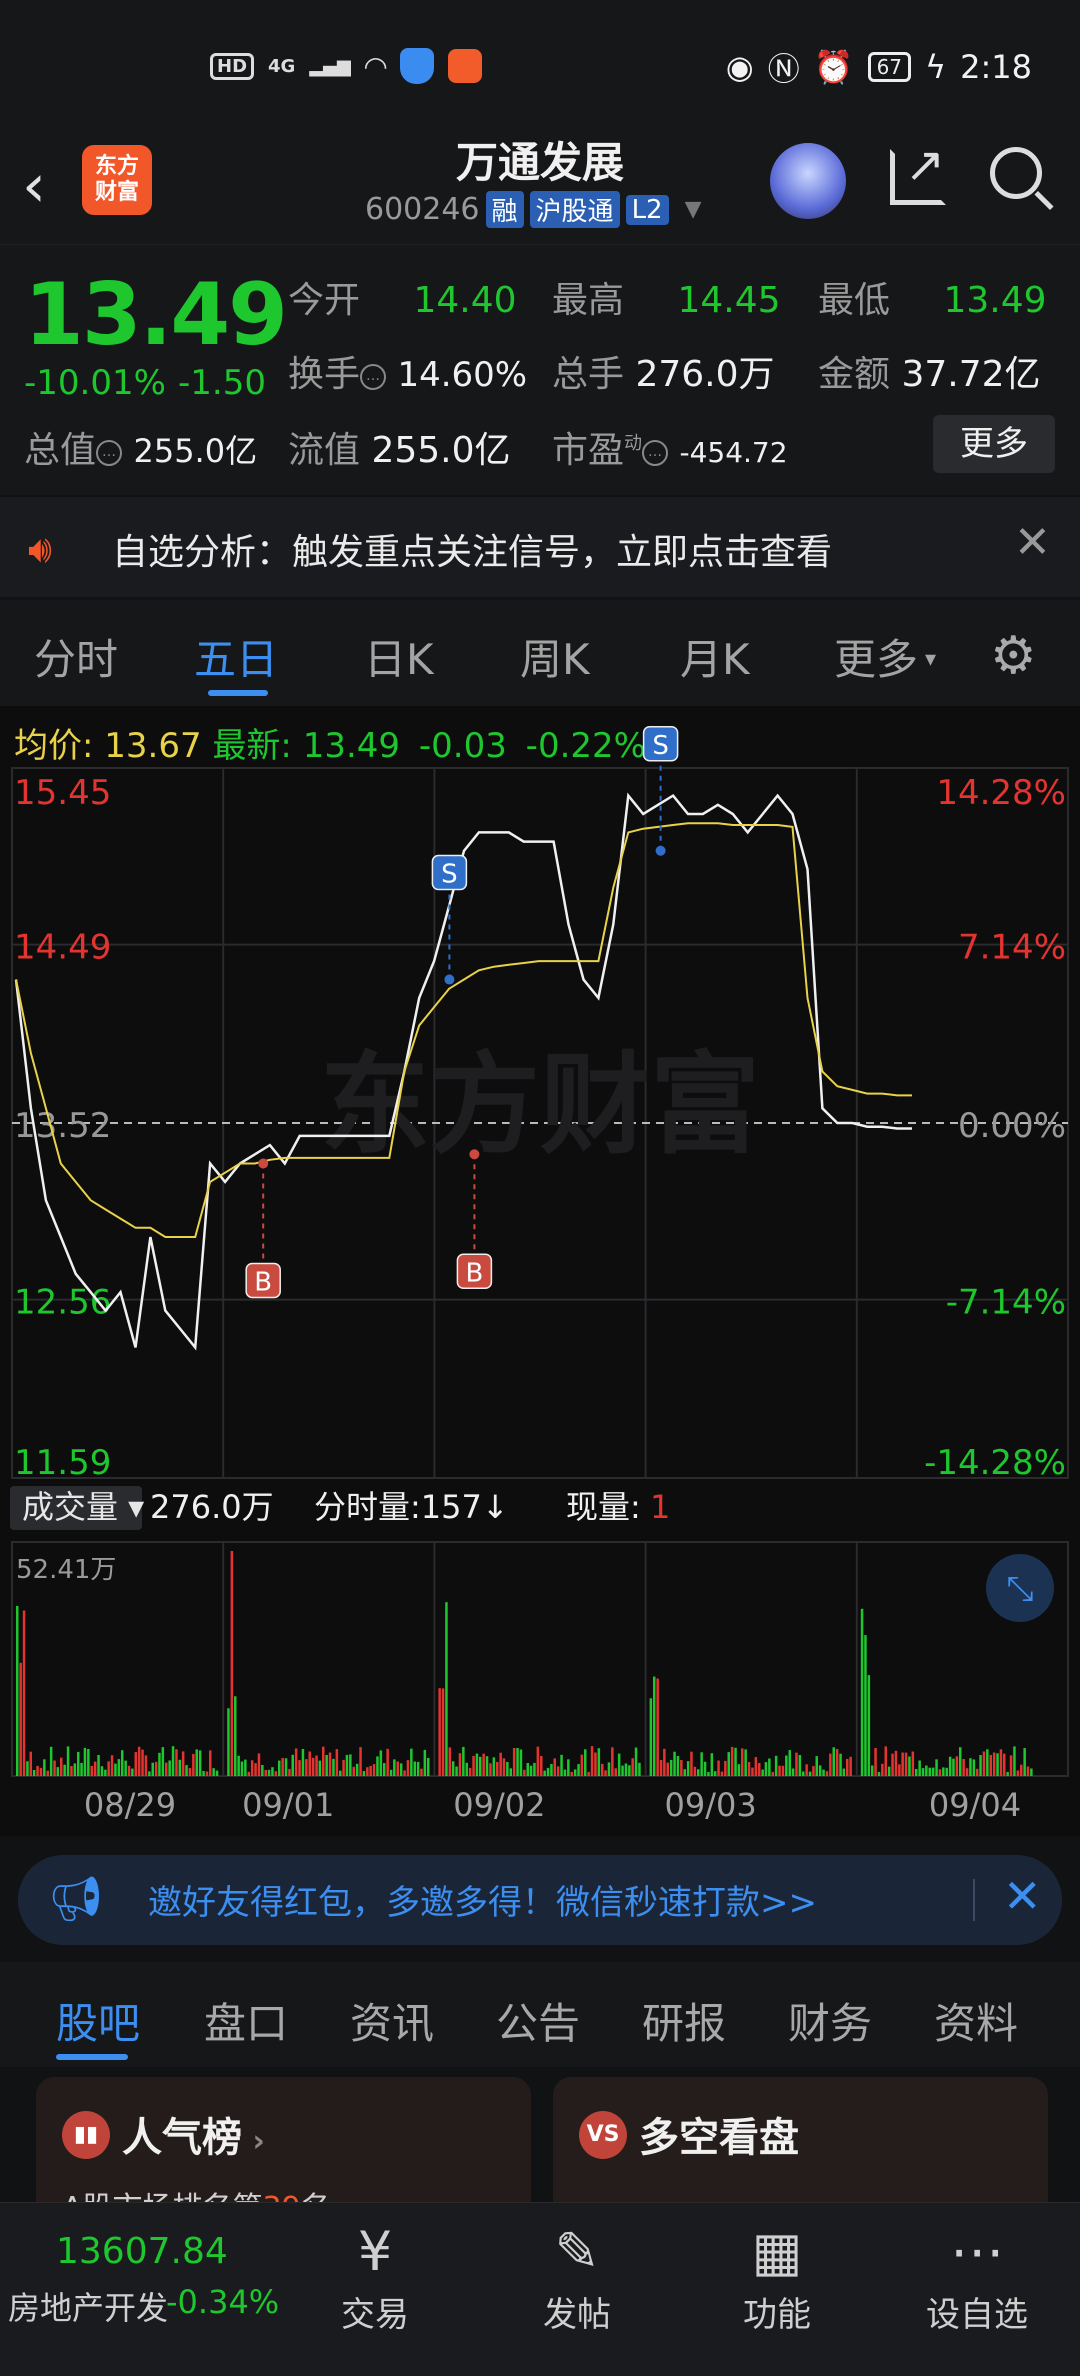 Image resolution: width=1080 pixels, height=2376 pixels. What do you see at coordinates (62, 793) in the screenshot?
I see `y-tick-left: 15.45` at bounding box center [62, 793].